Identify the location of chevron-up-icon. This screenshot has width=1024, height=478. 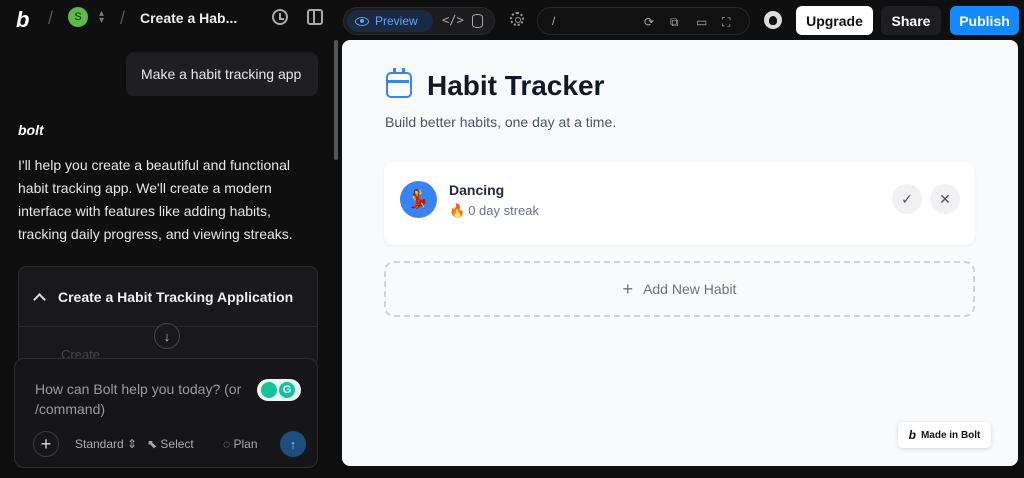
(39, 299).